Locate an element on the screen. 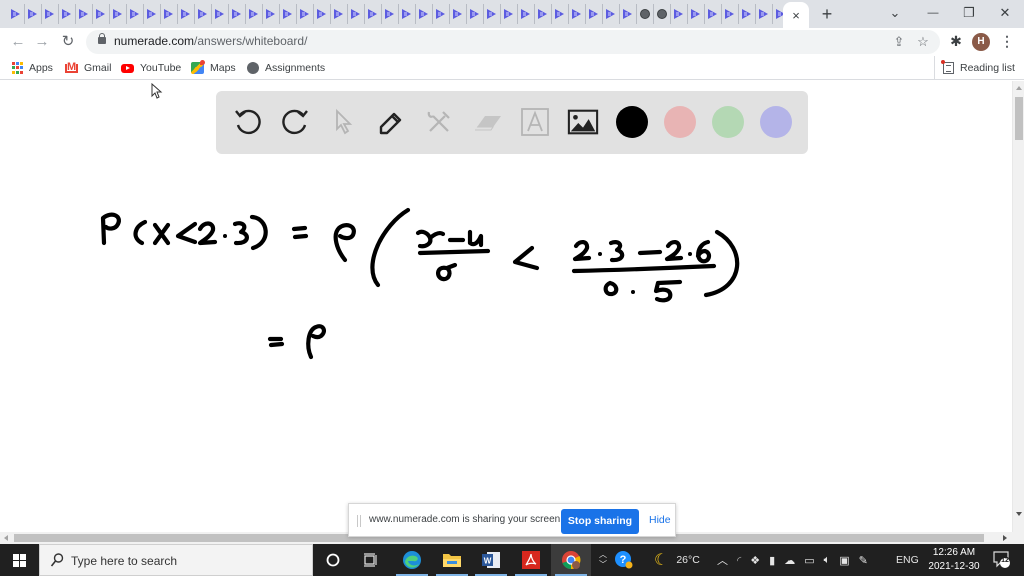 The height and width of the screenshot is (576, 1024). close-window-button: ✕ is located at coordinates (1005, 13).